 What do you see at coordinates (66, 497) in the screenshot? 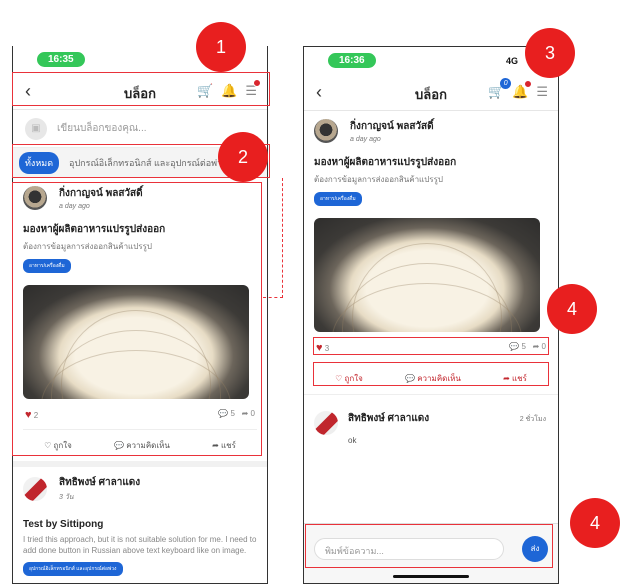
I see `post-time: 3 วัน` at bounding box center [66, 497].